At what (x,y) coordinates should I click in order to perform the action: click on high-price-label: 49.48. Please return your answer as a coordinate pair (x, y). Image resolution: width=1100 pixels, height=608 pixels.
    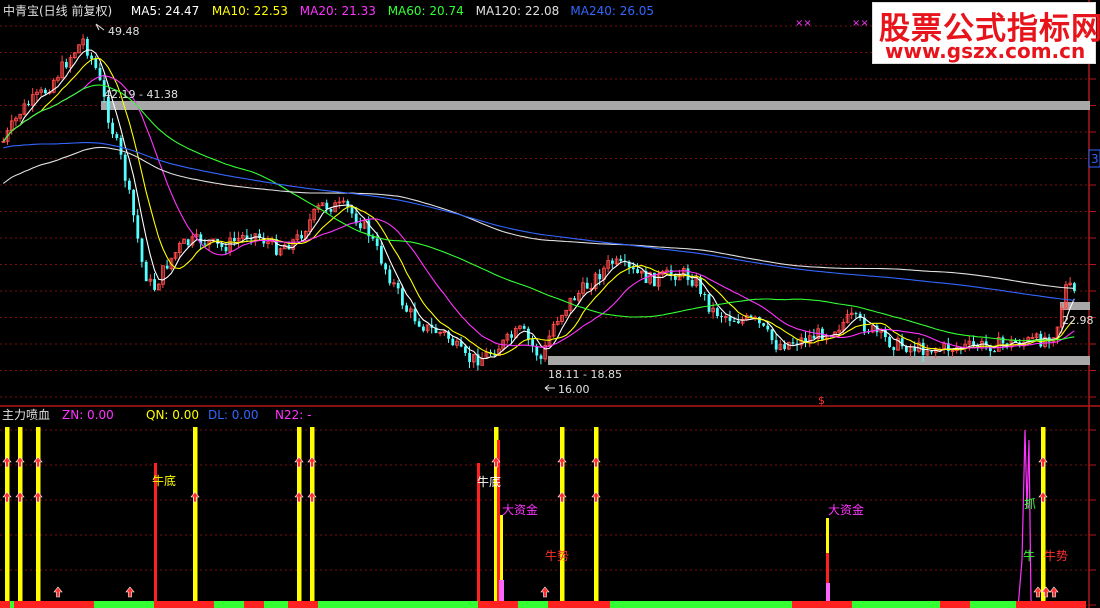
    Looking at the image, I should click on (124, 31).